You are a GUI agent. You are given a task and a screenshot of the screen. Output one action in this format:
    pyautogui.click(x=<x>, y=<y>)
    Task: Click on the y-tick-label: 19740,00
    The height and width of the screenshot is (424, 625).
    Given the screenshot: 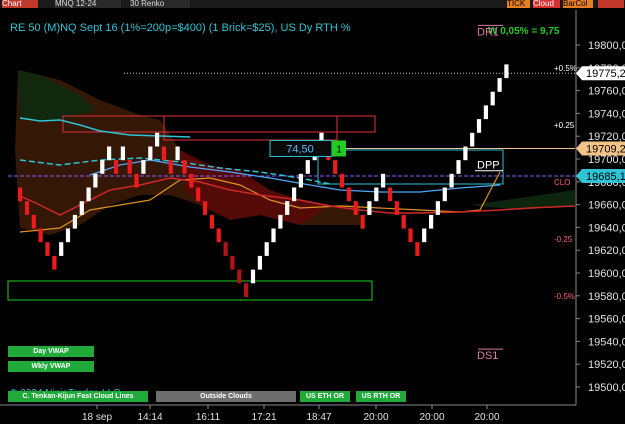 What is the action you would take?
    pyautogui.click(x=606, y=114)
    